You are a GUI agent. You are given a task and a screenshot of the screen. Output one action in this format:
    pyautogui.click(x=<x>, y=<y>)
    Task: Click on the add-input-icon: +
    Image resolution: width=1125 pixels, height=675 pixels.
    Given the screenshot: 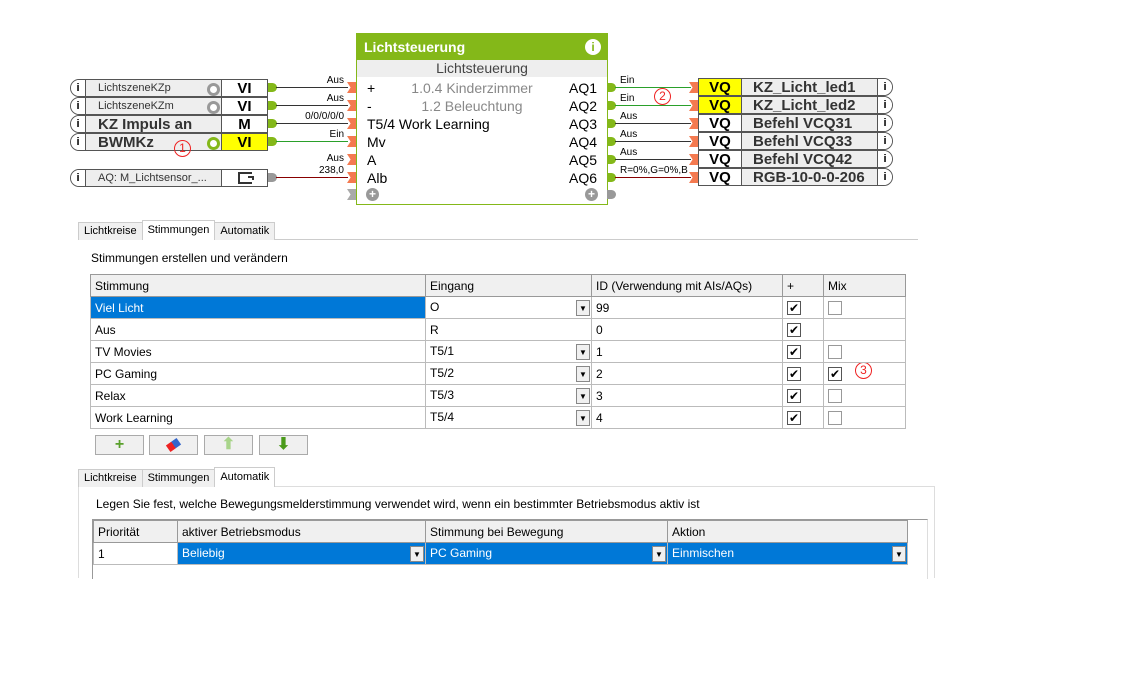 What is the action you would take?
    pyautogui.click(x=372, y=194)
    